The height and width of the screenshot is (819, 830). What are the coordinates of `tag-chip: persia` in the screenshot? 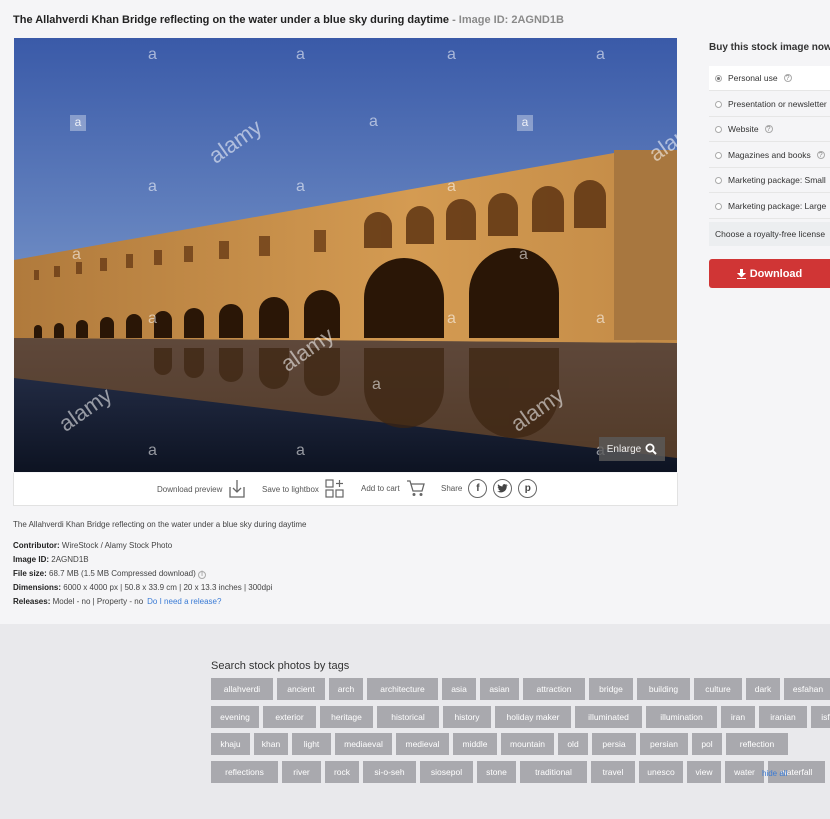 It's located at (614, 744).